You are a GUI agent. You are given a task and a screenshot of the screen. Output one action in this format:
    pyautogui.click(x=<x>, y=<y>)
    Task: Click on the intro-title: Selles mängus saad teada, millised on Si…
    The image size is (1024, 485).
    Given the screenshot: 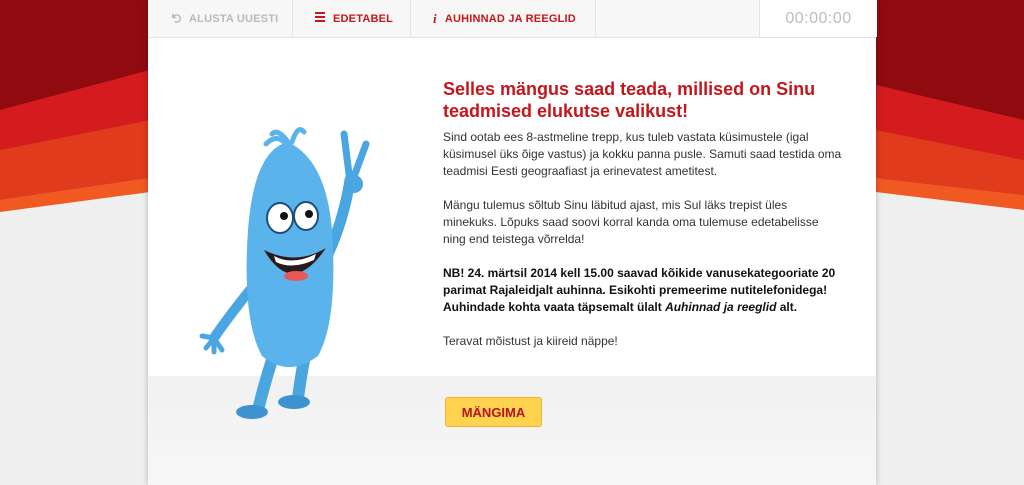 What is the action you would take?
    pyautogui.click(x=629, y=100)
    